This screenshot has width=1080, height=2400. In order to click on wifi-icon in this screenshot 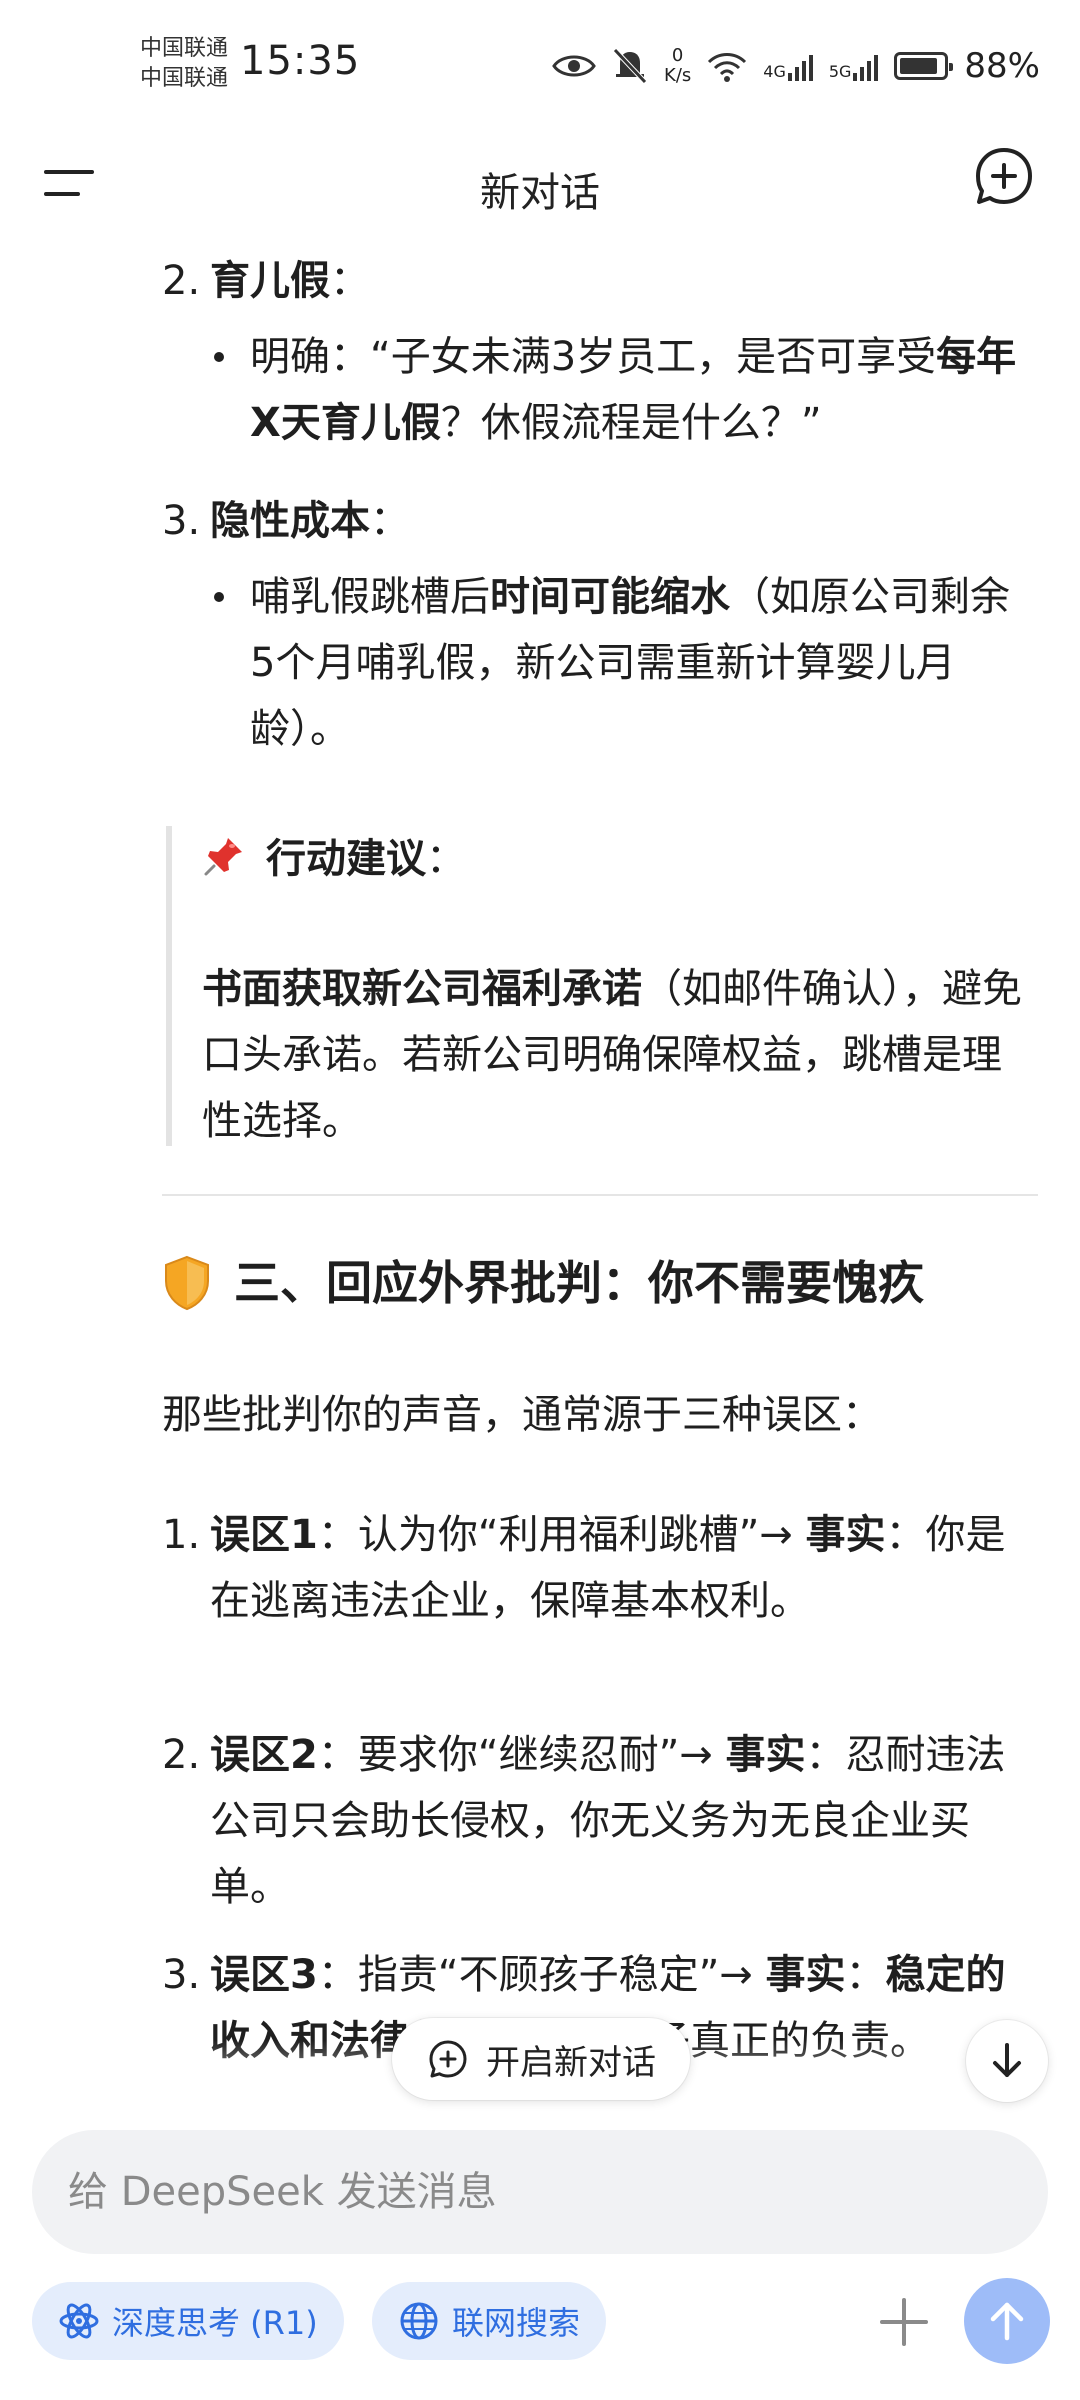, I will do `click(727, 67)`.